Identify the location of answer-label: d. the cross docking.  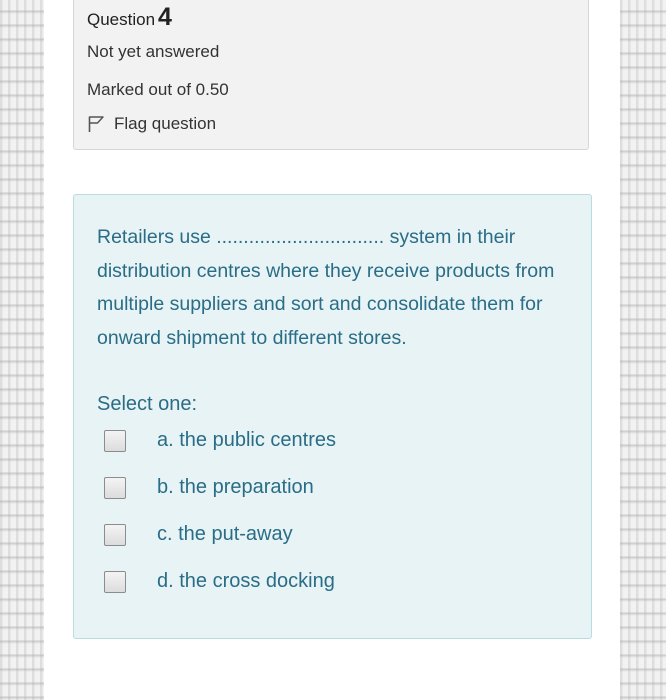
(246, 581).